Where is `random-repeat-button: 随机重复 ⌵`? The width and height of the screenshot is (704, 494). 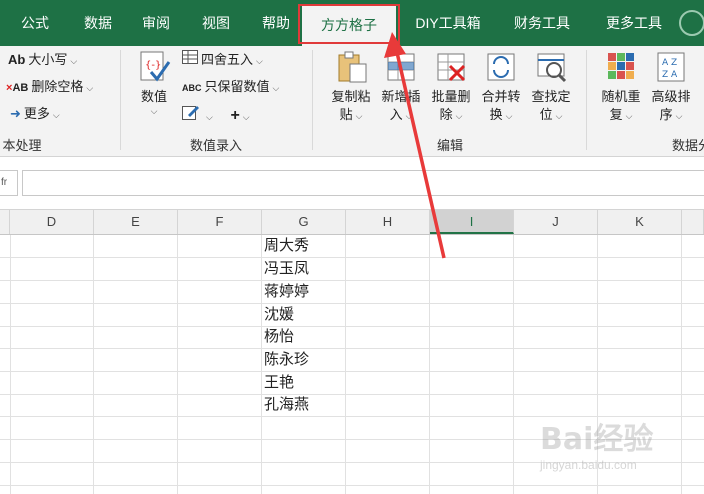 random-repeat-button: 随机重复 ⌵ is located at coordinates (621, 87).